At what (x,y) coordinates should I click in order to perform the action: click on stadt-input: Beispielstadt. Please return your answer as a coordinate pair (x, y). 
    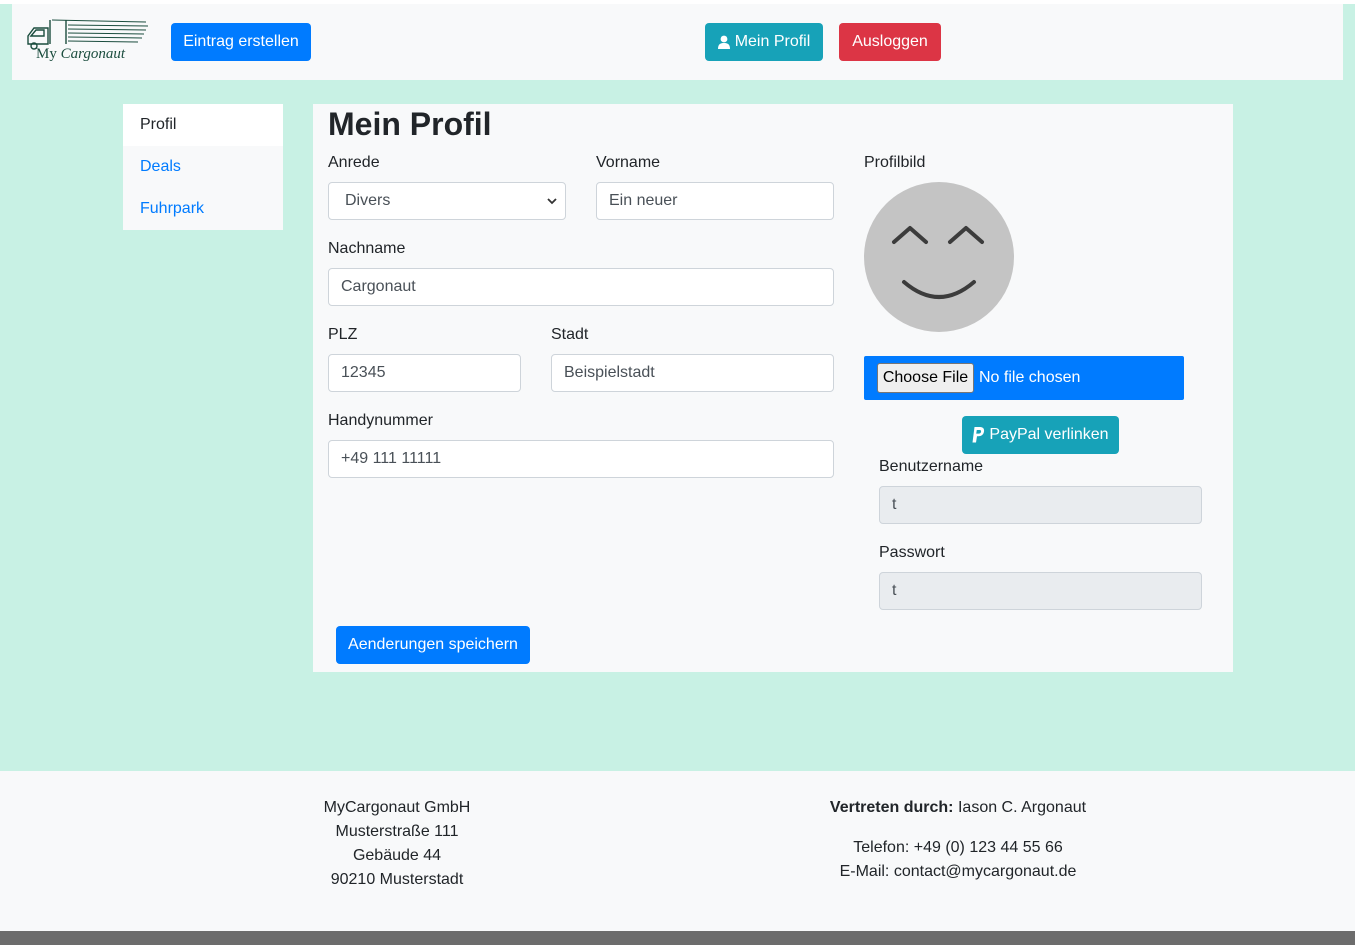
    Looking at the image, I should click on (692, 373).